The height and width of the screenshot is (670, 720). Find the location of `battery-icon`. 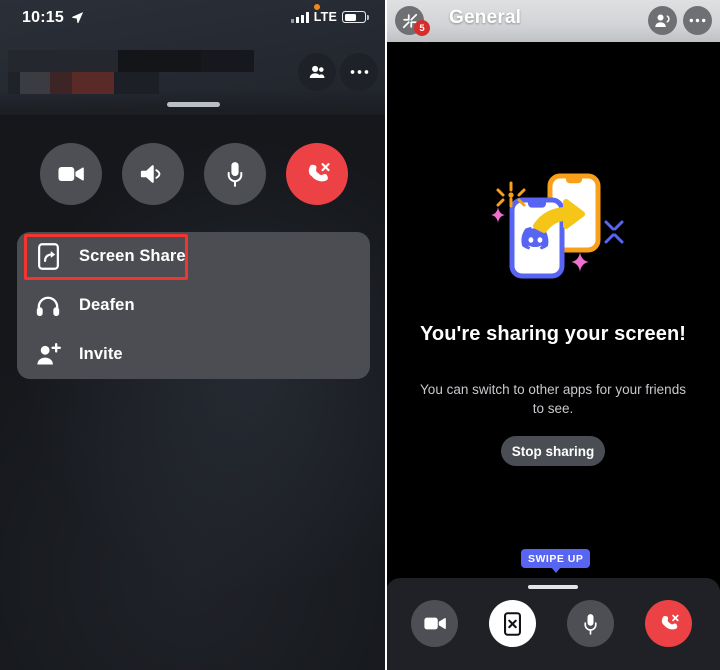

battery-icon is located at coordinates (355, 17).